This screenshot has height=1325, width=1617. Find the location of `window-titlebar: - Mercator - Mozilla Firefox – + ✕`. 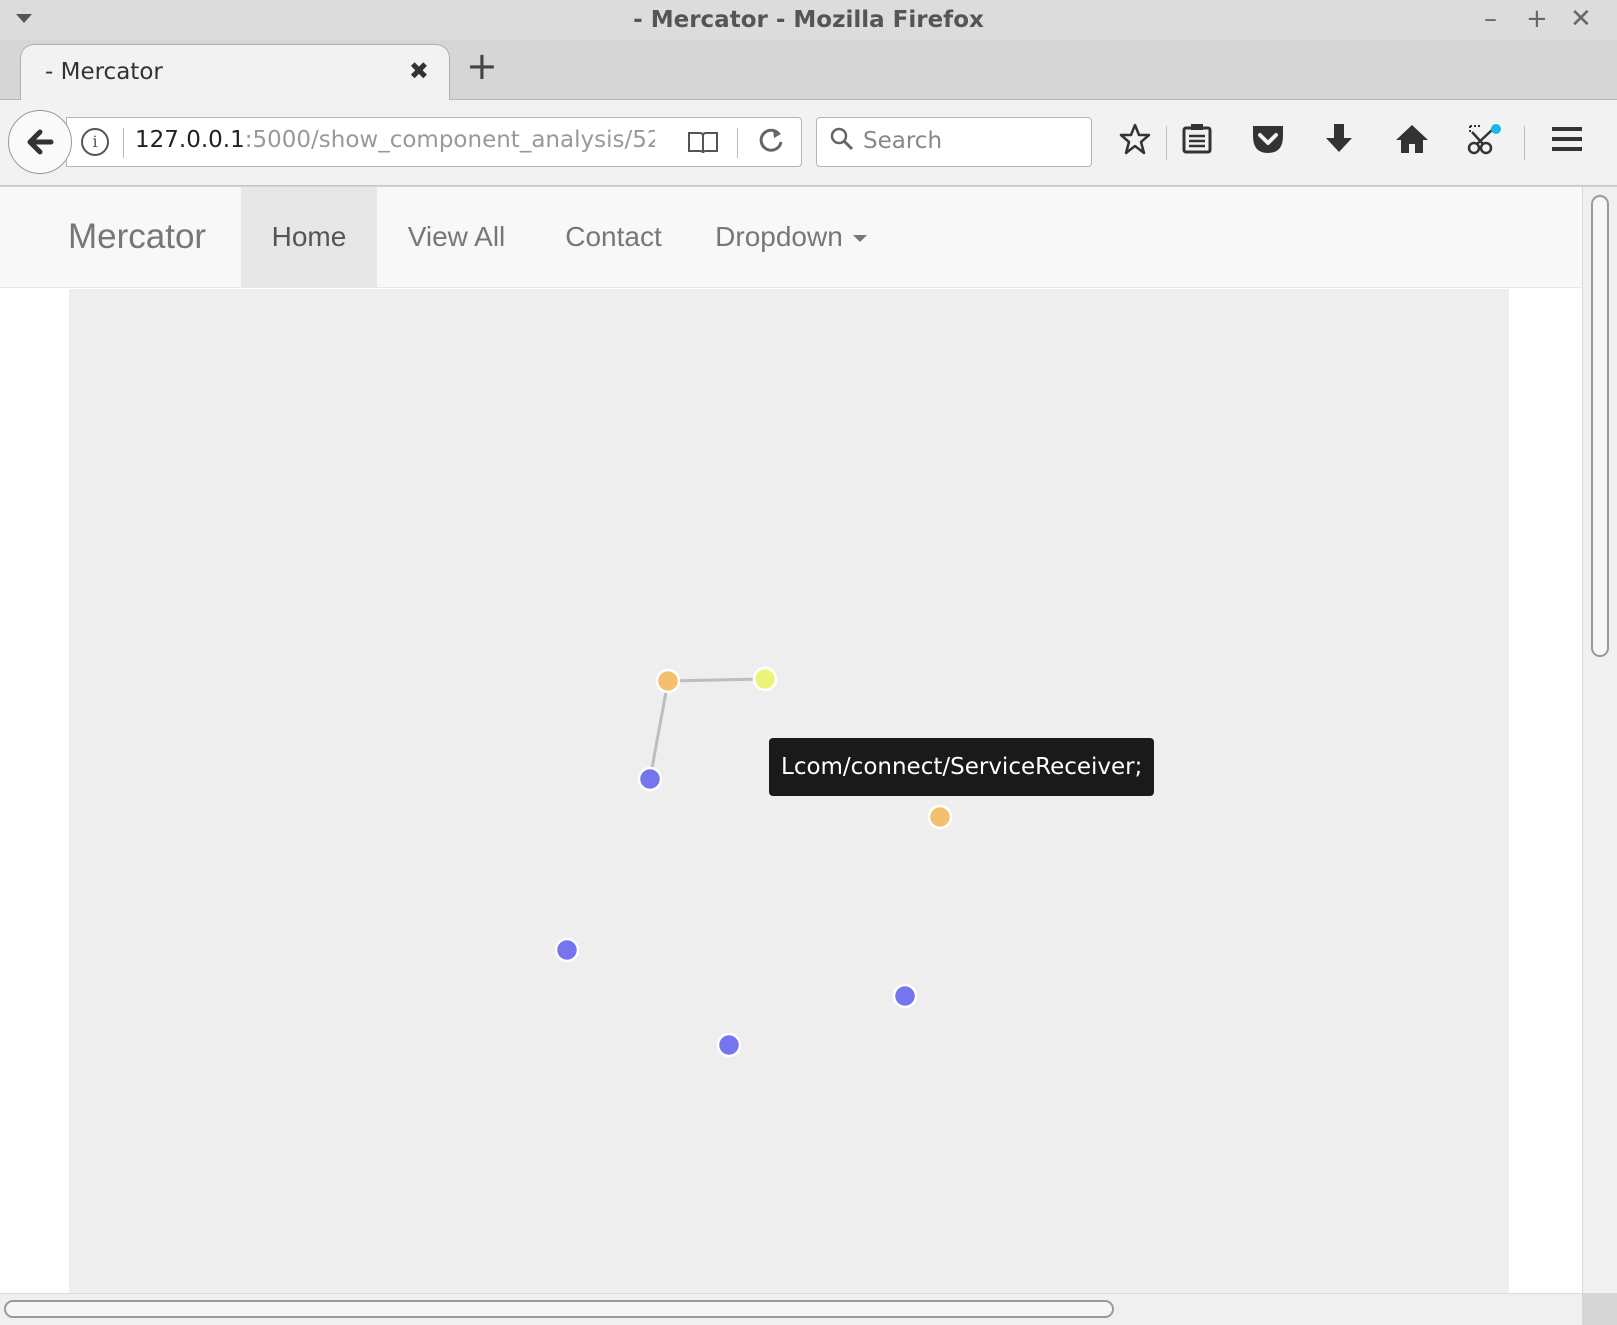

window-titlebar: - Mercator - Mozilla Firefox – + ✕ is located at coordinates (808, 20).